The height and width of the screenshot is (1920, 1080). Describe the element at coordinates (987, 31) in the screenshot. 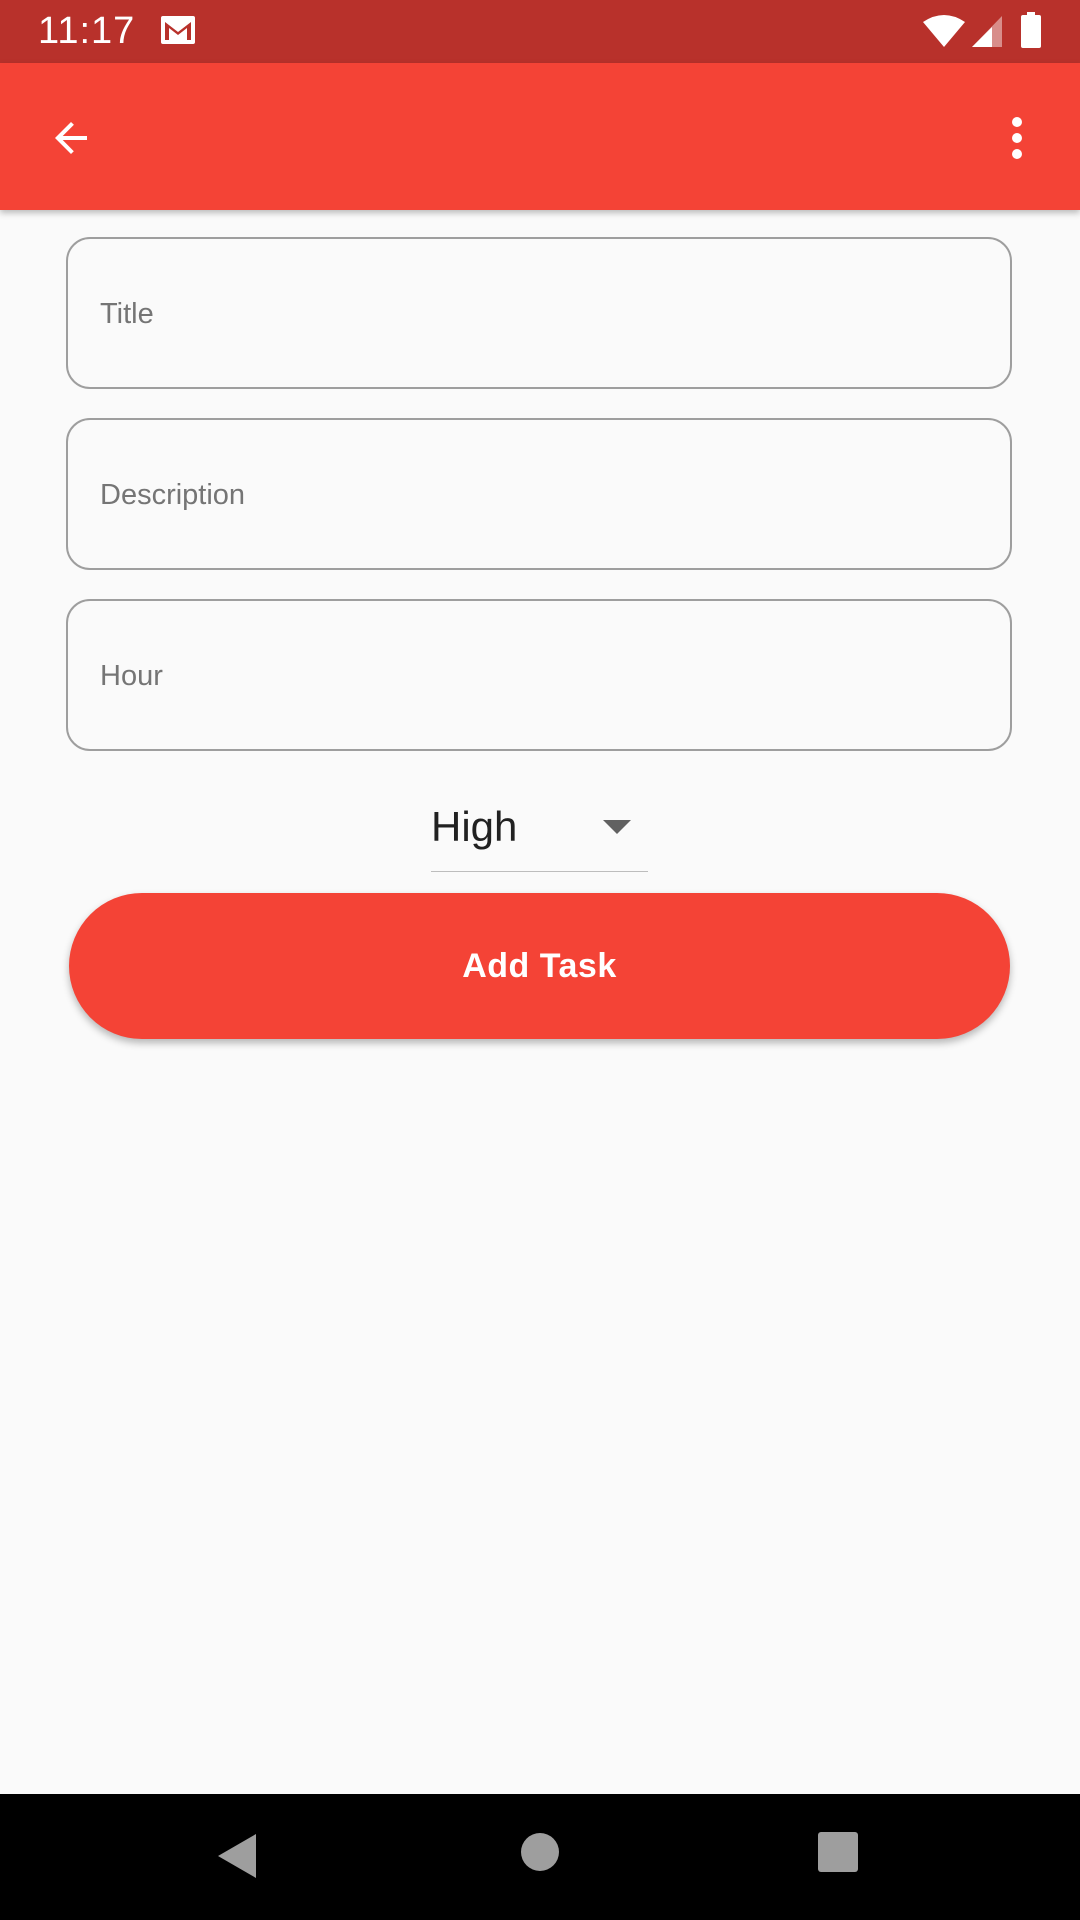

I see `signal-icon` at that location.